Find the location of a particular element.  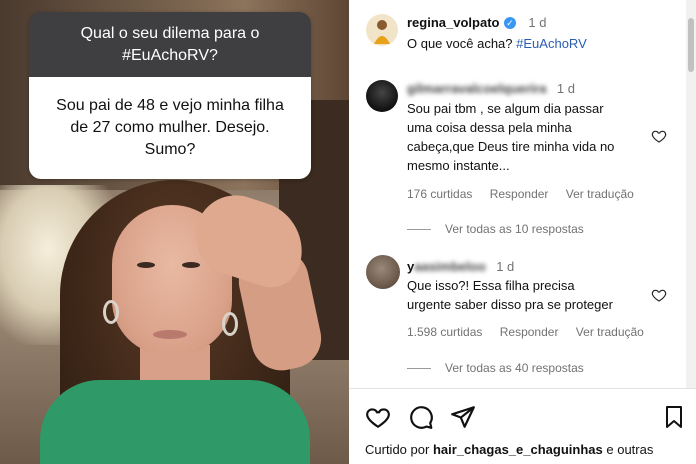

comment-2-translate-button: Ver tradução is located at coordinates (610, 332).